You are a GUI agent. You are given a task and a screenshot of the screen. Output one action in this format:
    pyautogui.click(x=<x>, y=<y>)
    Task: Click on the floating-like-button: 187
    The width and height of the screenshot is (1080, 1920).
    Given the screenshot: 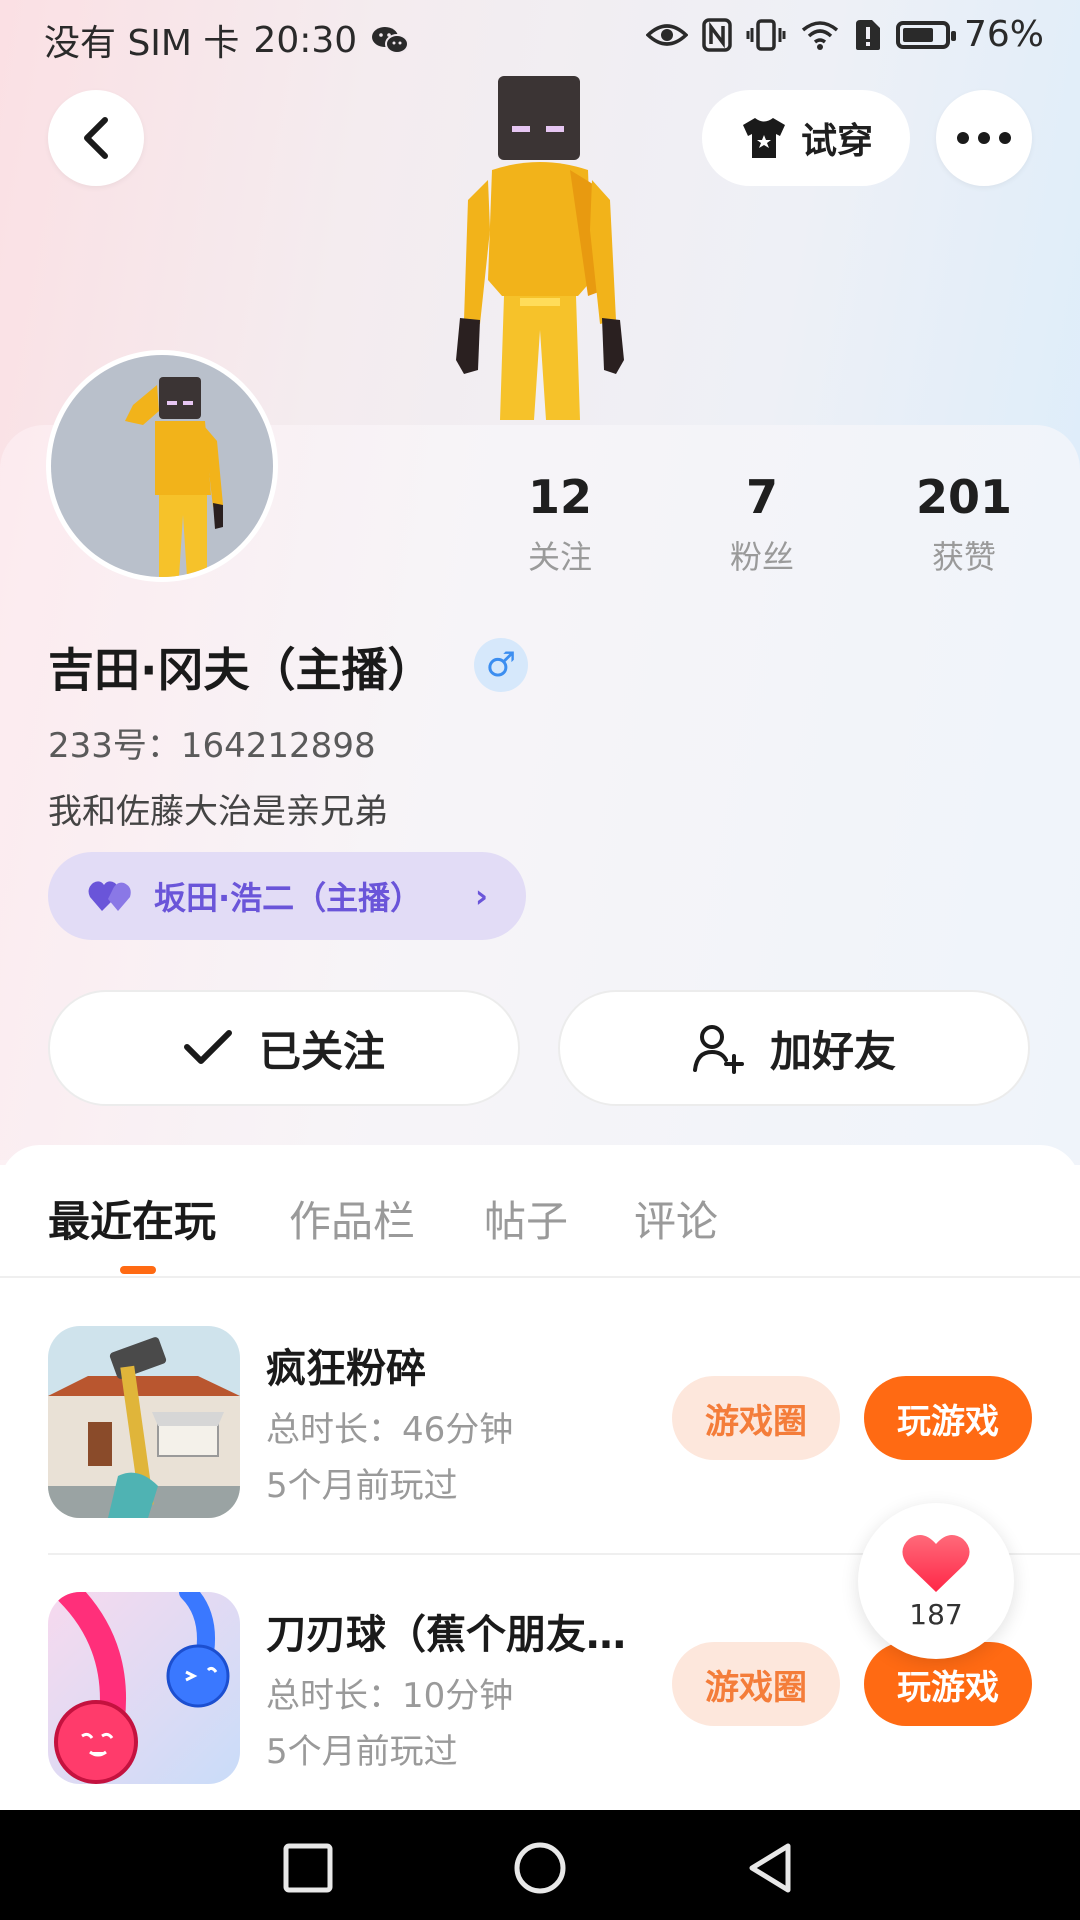 What is the action you would take?
    pyautogui.click(x=936, y=1581)
    